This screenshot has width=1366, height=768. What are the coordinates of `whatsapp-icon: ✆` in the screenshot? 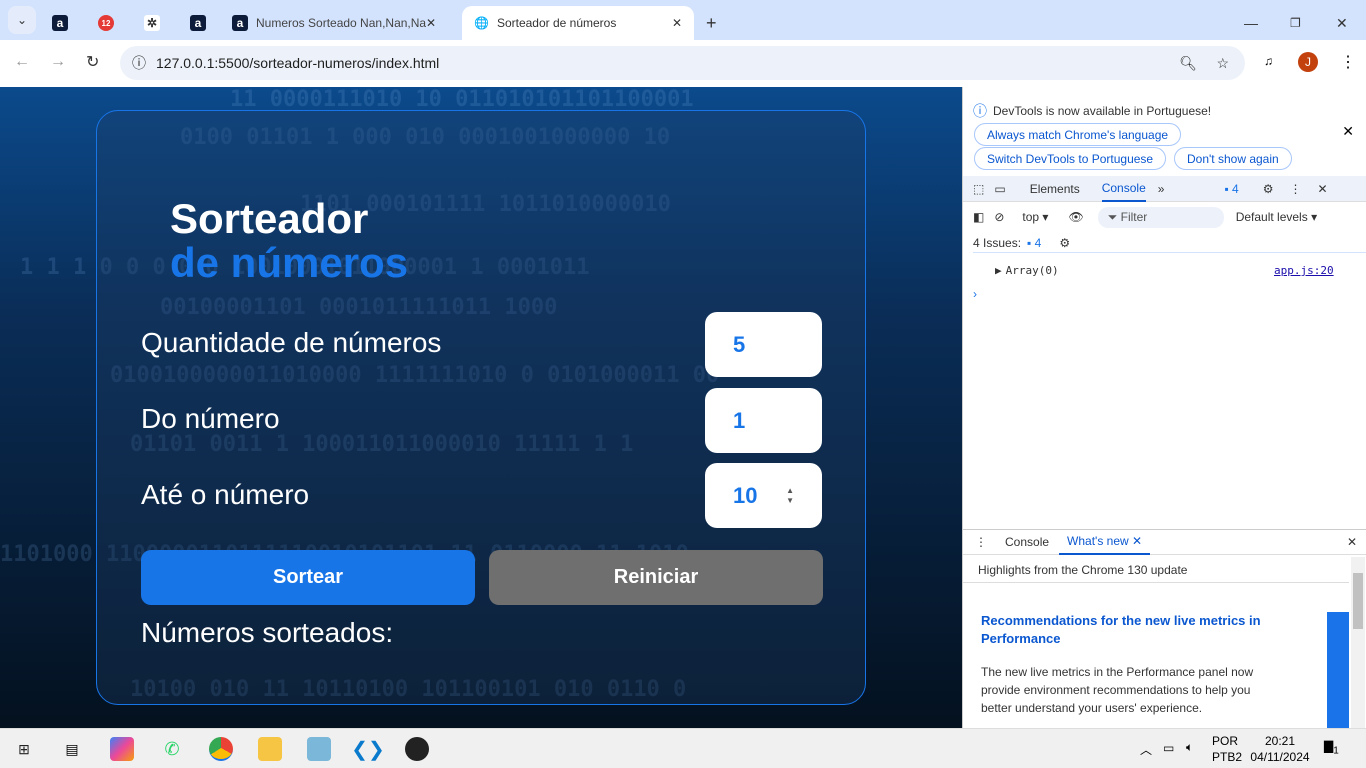 It's located at (172, 749).